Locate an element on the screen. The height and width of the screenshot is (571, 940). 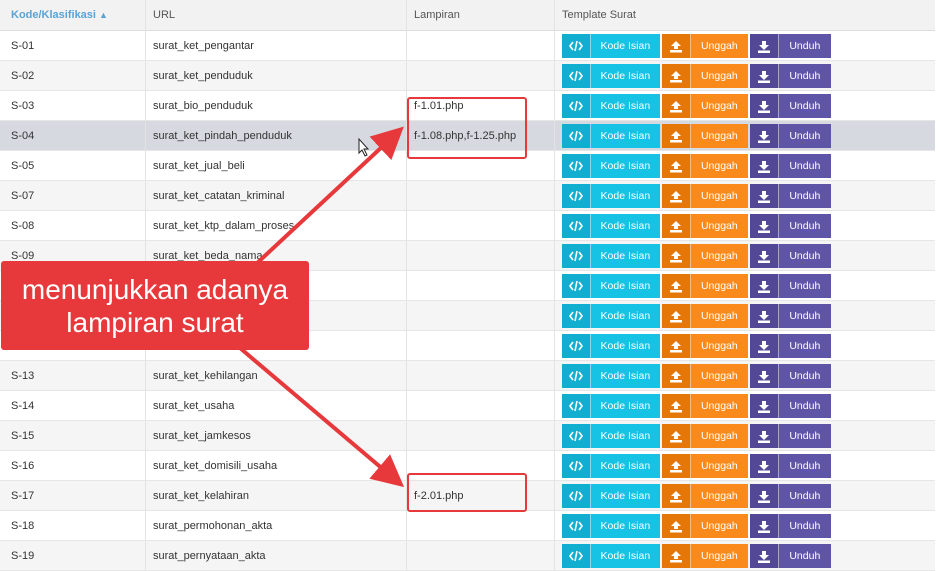
mouse-cursor-icon is located at coordinates (364, 147).